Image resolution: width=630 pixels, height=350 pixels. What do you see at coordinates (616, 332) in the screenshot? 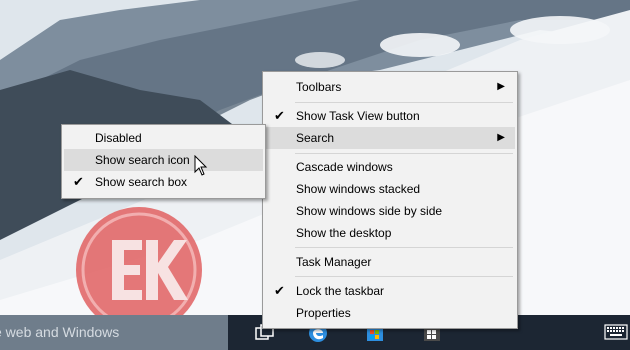
I see `keyboard-icon` at bounding box center [616, 332].